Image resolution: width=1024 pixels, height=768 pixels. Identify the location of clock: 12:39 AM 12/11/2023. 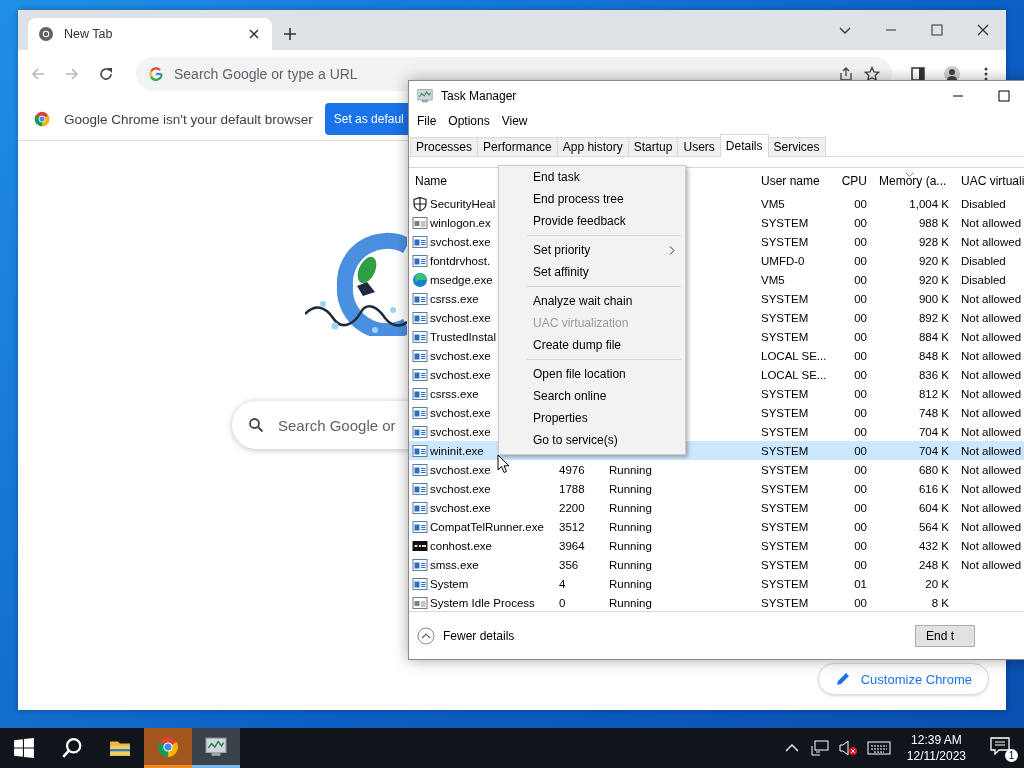
(936, 748).